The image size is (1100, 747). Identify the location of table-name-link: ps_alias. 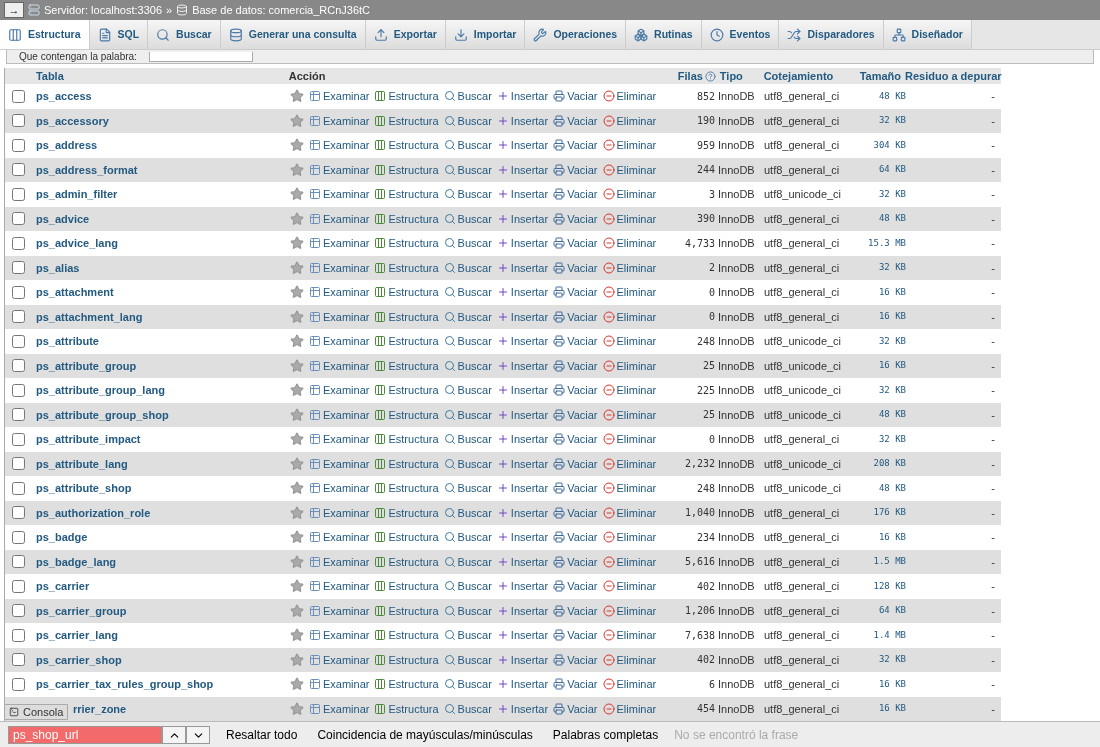
(58, 267).